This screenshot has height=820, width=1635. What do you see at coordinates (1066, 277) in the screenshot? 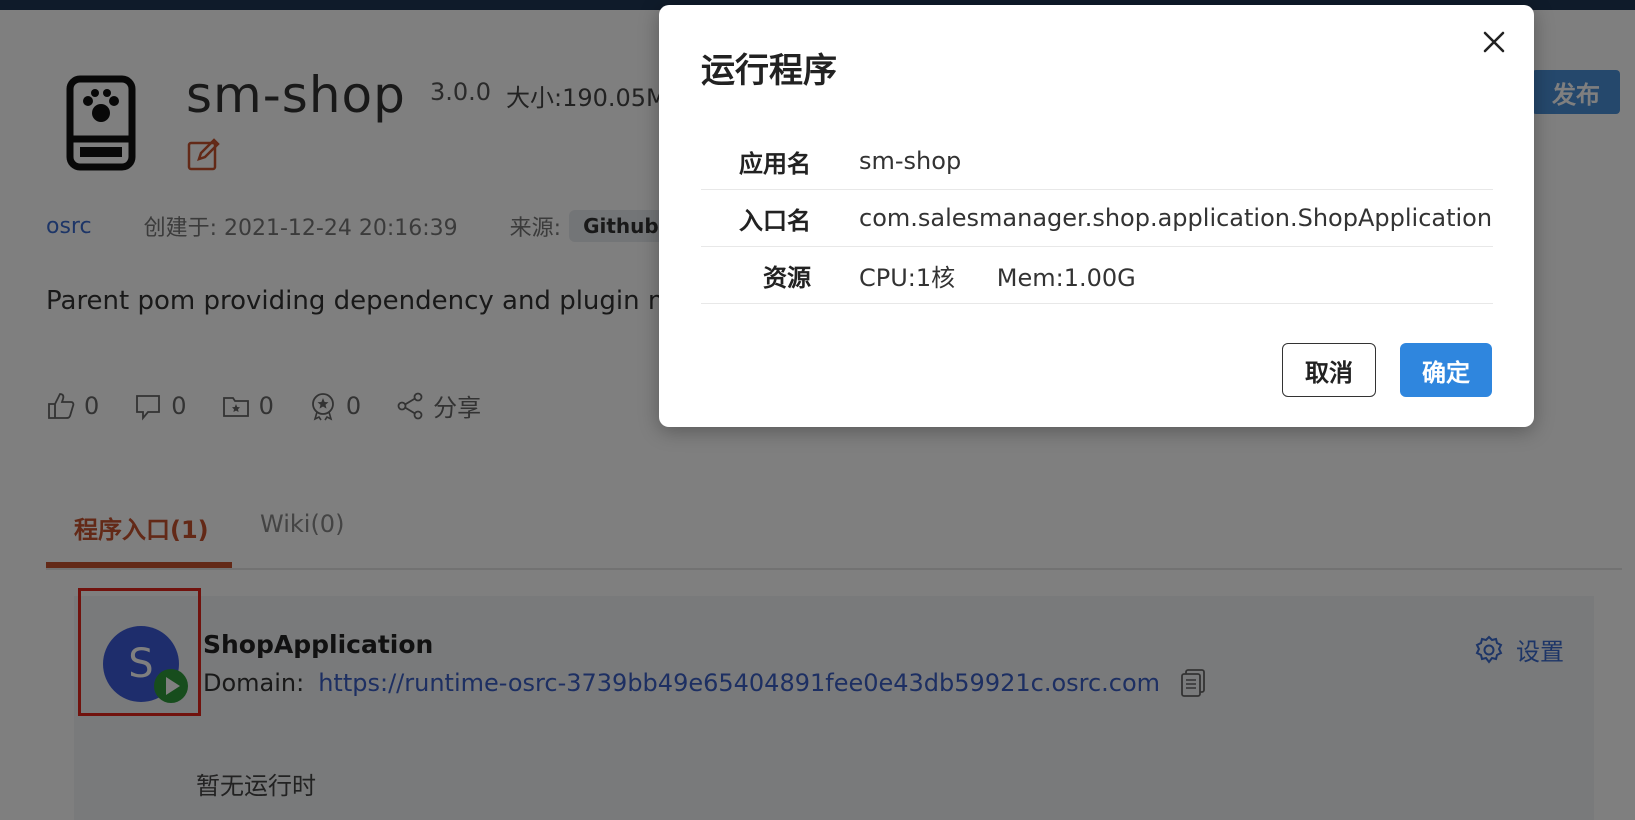
I see `mem-value: Mem:1.00G` at bounding box center [1066, 277].